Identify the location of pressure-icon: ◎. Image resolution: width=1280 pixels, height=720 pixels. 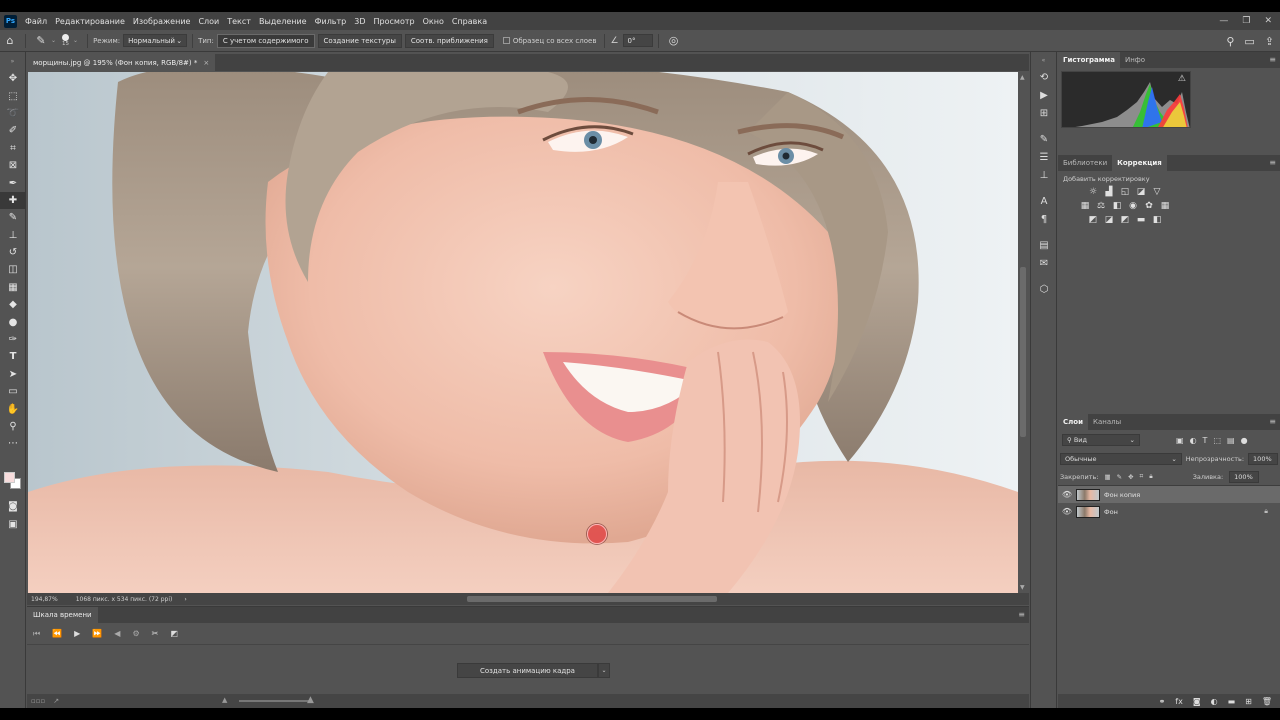
(674, 41).